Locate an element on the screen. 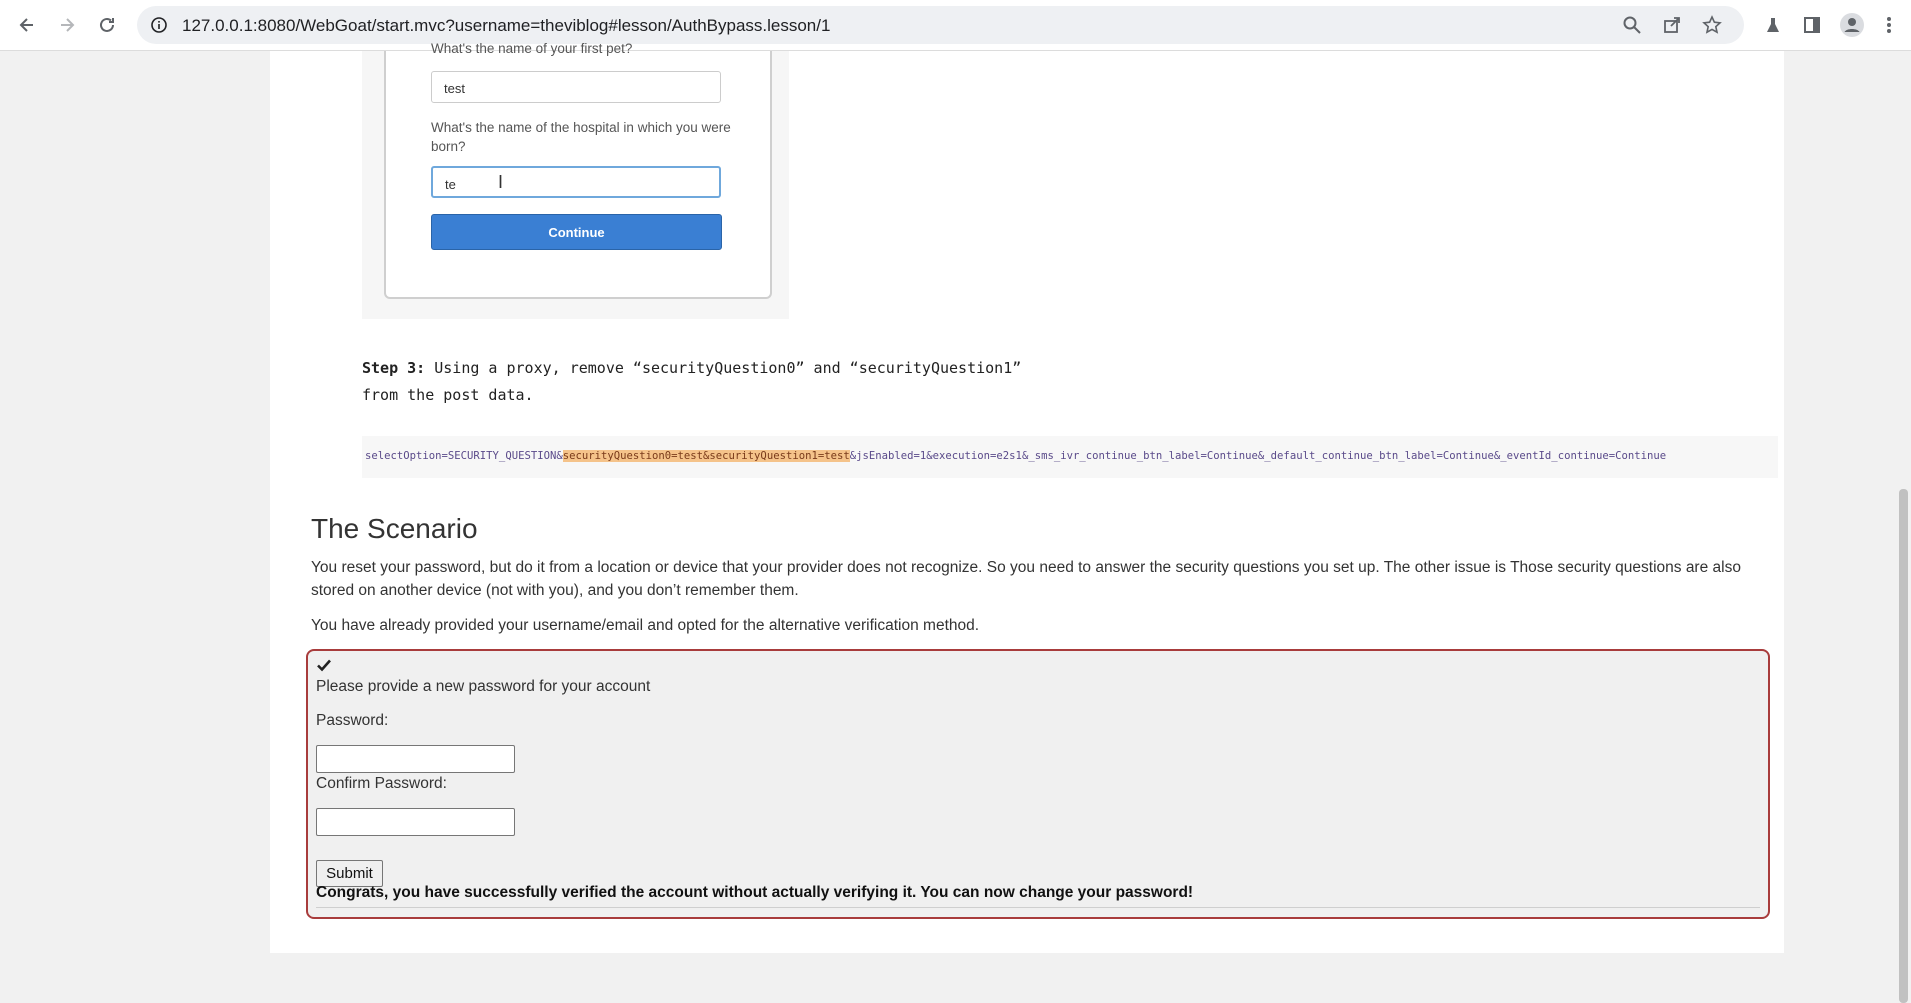 The height and width of the screenshot is (1003, 1911). submit-button: Submit is located at coordinates (349, 873).